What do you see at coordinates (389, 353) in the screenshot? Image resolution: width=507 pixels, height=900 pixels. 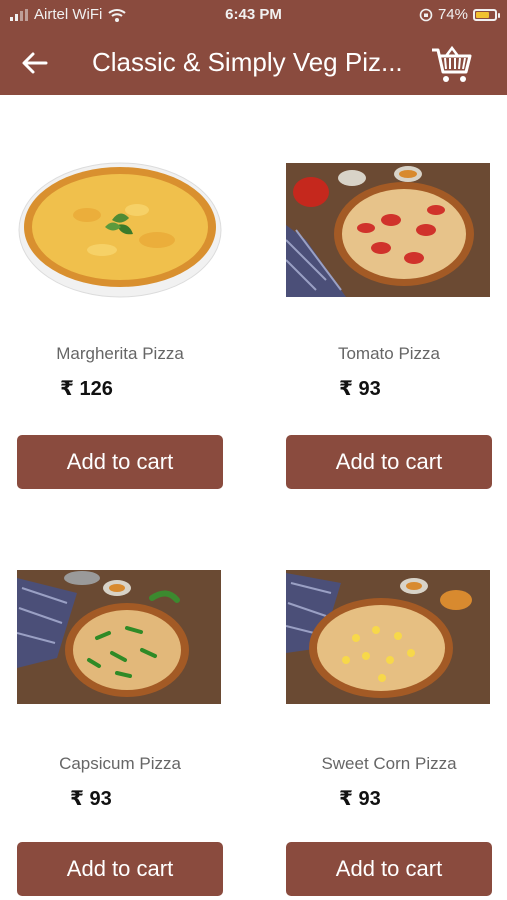 I see `product-name: Tomato Pizza` at bounding box center [389, 353].